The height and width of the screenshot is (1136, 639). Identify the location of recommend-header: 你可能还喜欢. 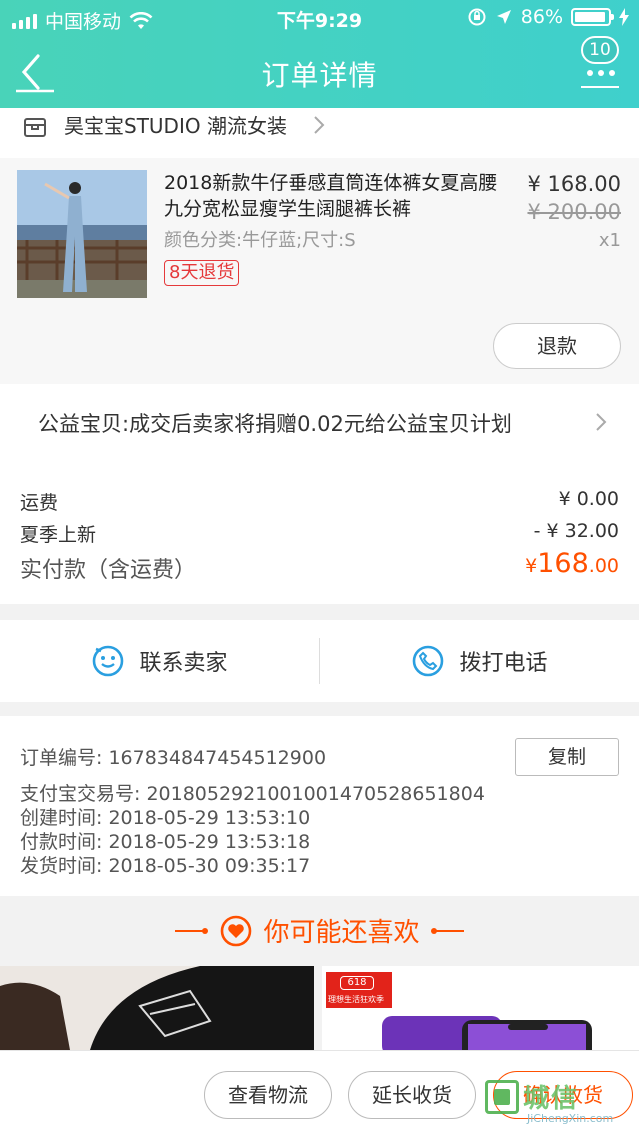
(319, 931).